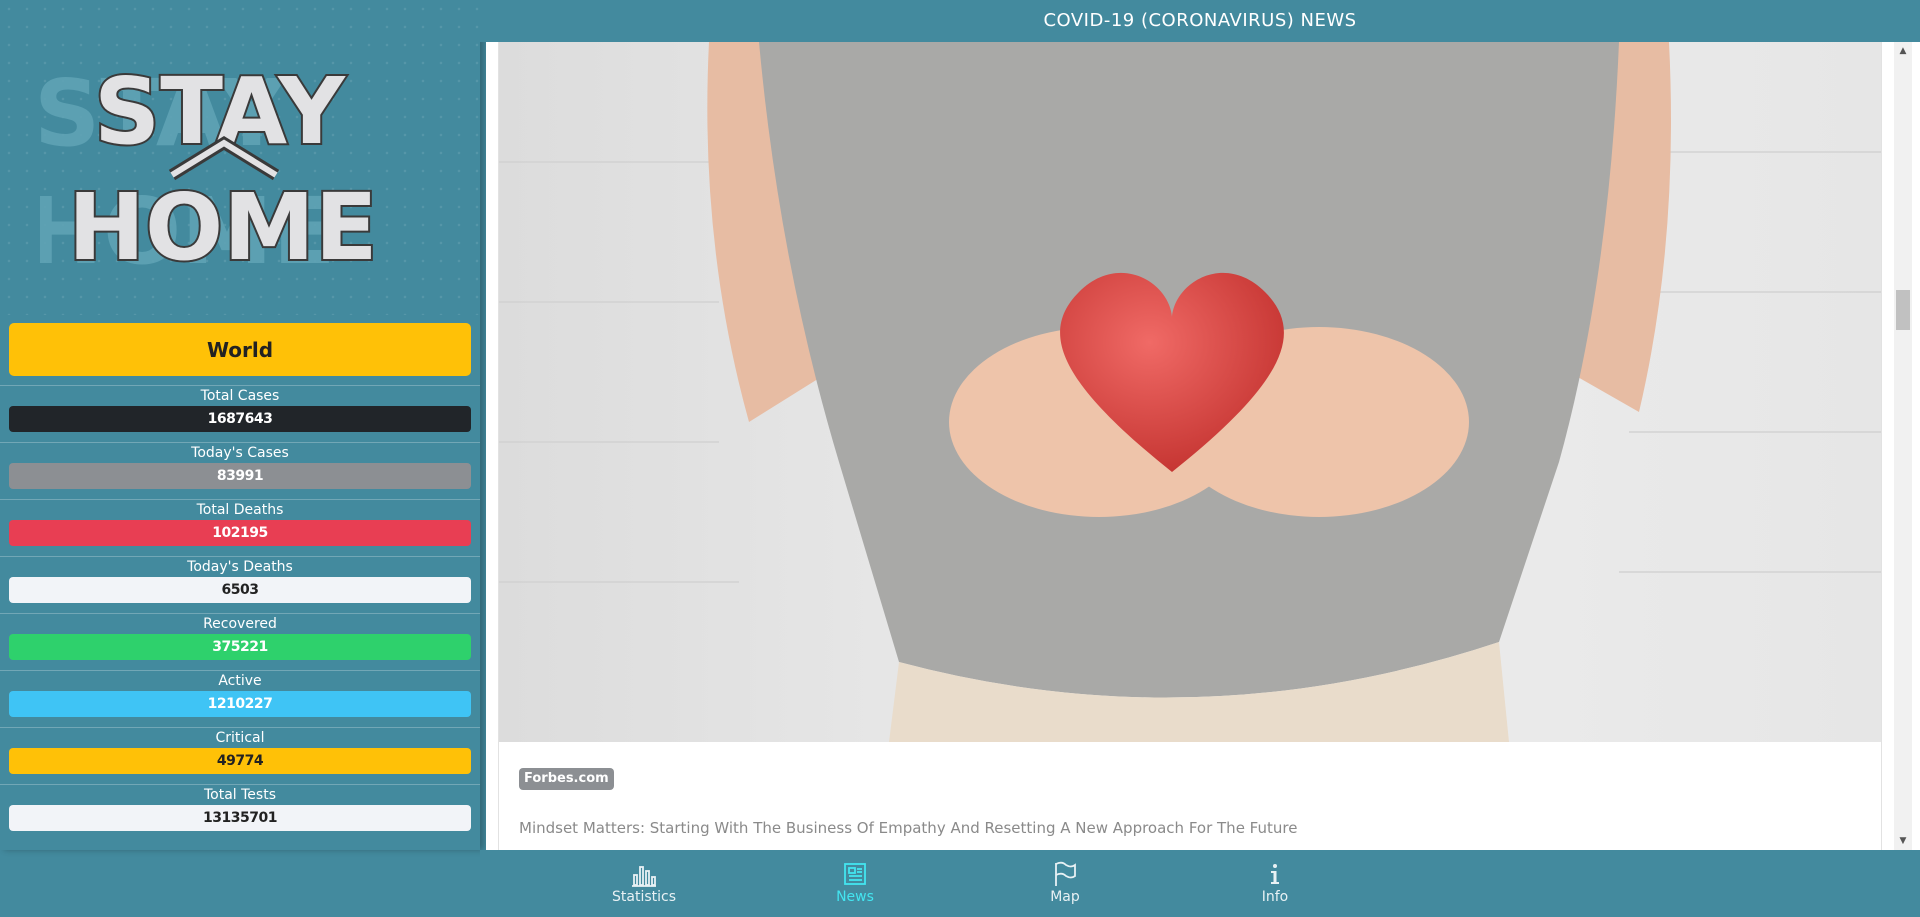 This screenshot has height=917, width=1920. Describe the element at coordinates (1200, 21) in the screenshot. I see `page-title: COVID-19 (CORONAVIRUS) NEWS` at that location.